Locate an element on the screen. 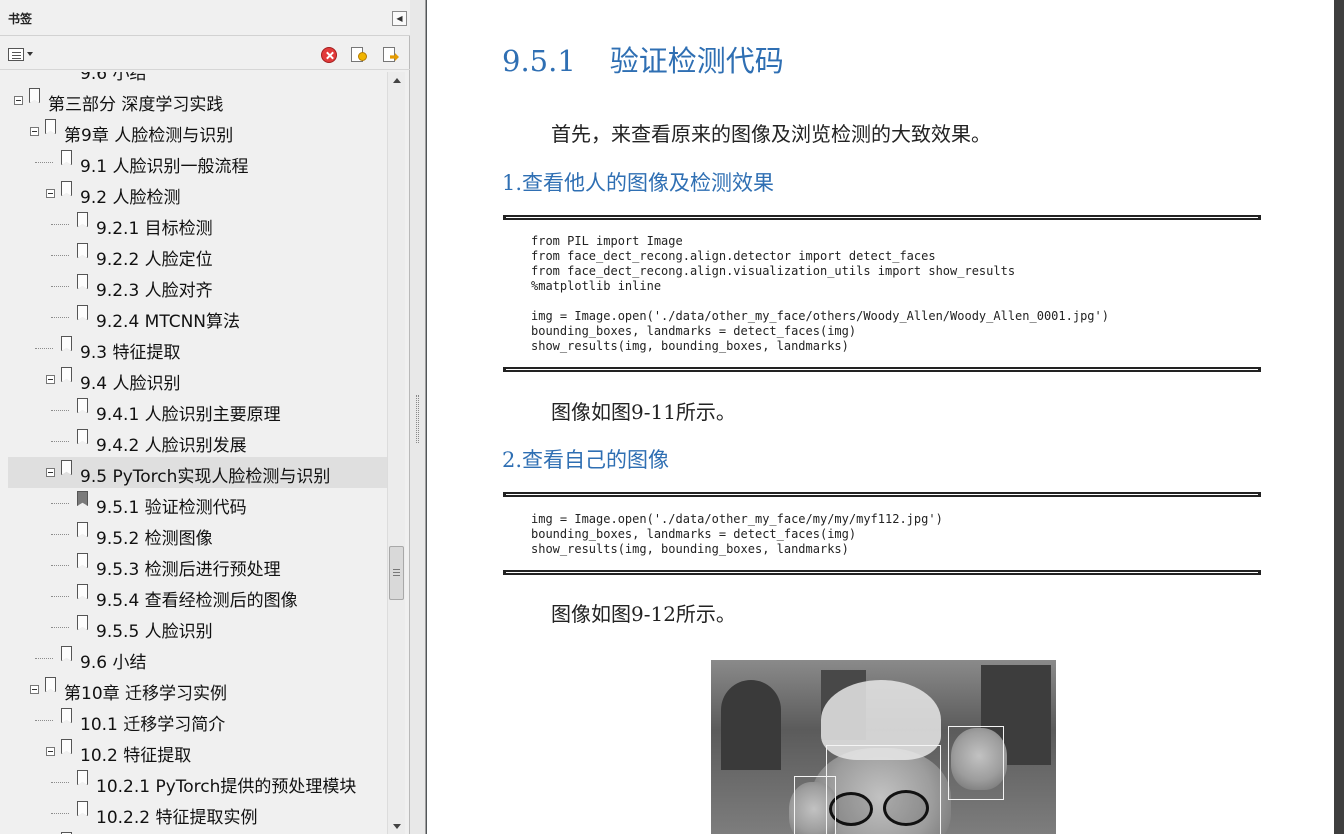  scrollbar-thumb is located at coordinates (396, 573).